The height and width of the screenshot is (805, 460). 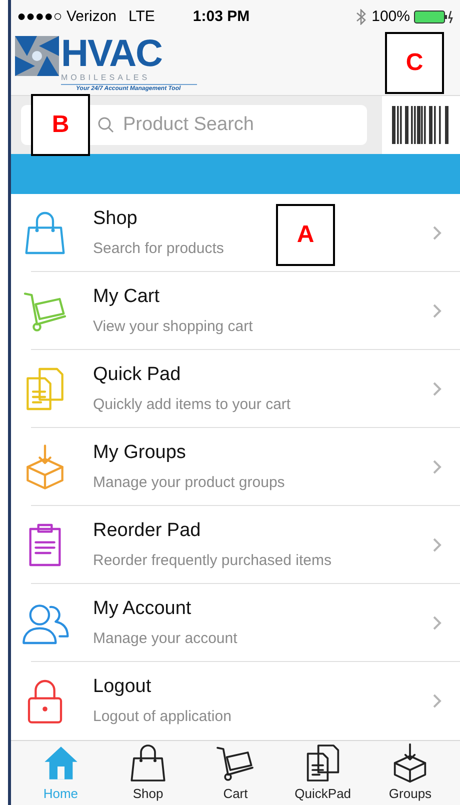 I want to click on tab-button: Groups, so click(x=410, y=773).